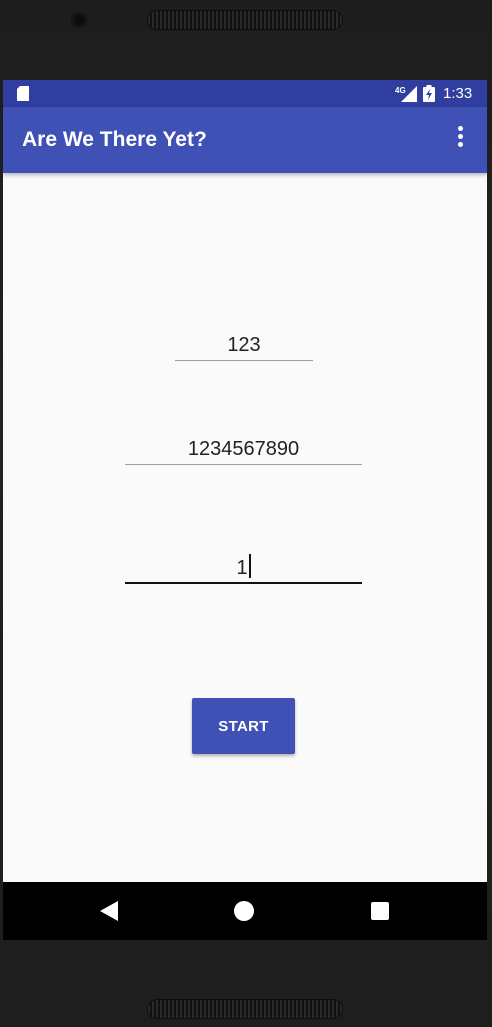 This screenshot has width=492, height=1027. Describe the element at coordinates (245, 20) in the screenshot. I see `top-speaker-grille` at that location.